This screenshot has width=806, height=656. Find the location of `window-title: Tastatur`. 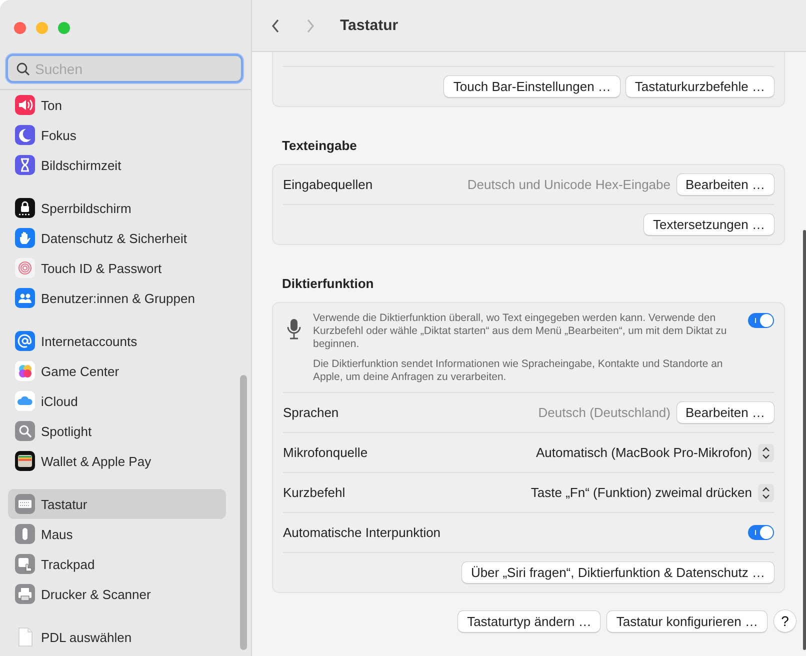

window-title: Tastatur is located at coordinates (369, 25).